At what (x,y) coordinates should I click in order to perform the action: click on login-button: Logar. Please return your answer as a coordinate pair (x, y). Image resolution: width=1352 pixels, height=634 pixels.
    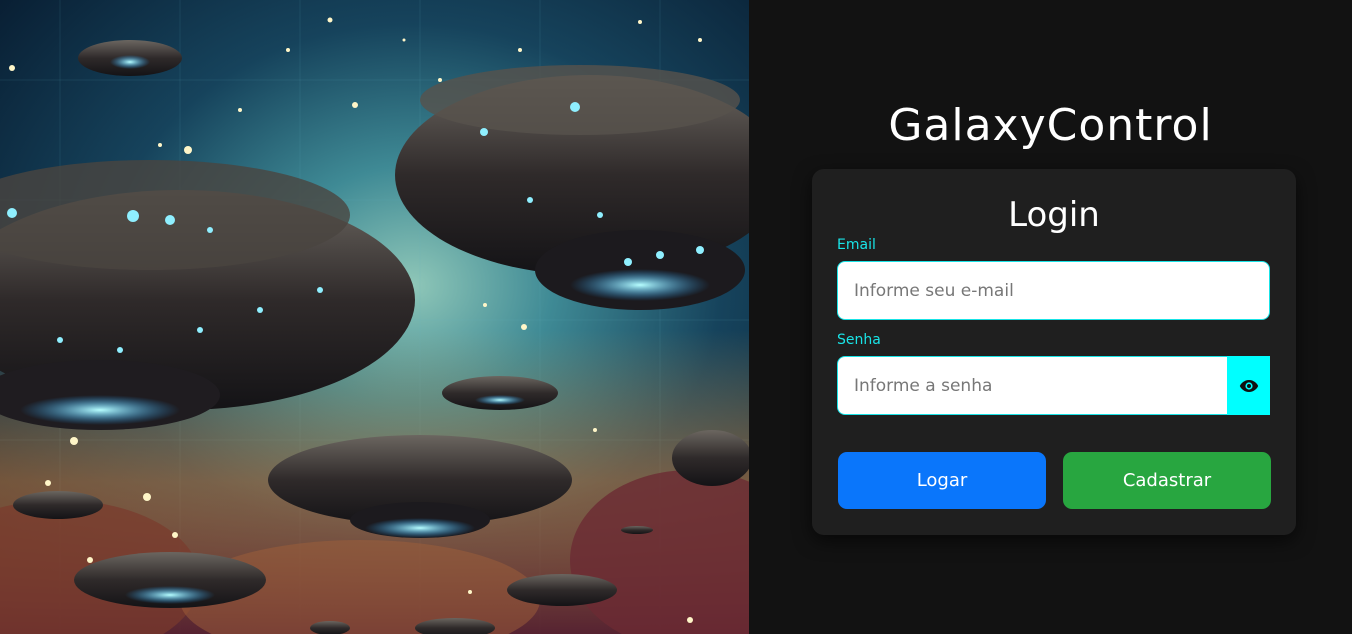
    Looking at the image, I should click on (942, 480).